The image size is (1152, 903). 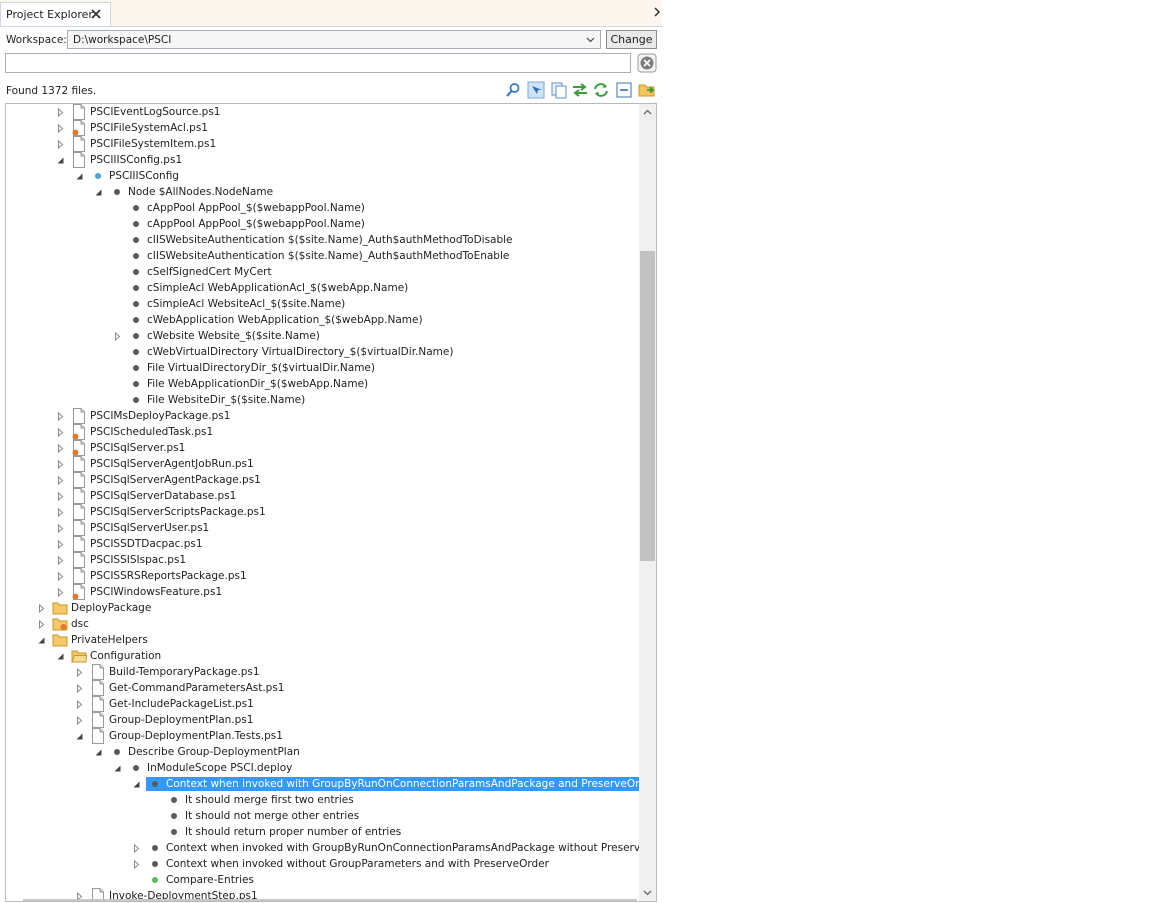 I want to click on tree-row: PSCIIISConfig.ps1, so click(x=323, y=160).